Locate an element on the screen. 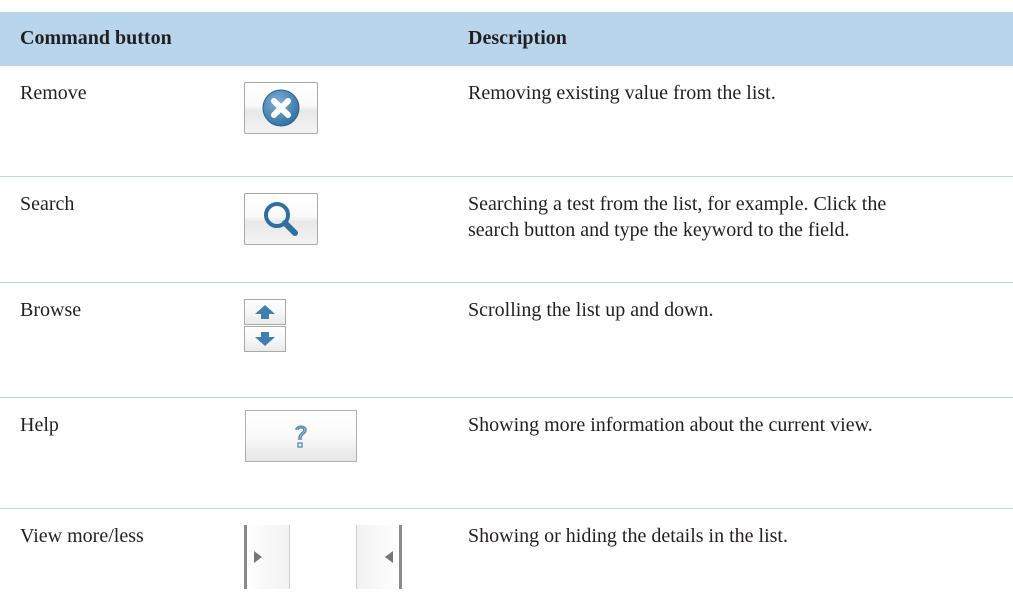 This screenshot has height=609, width=1013. scroll-up-button is located at coordinates (265, 312).